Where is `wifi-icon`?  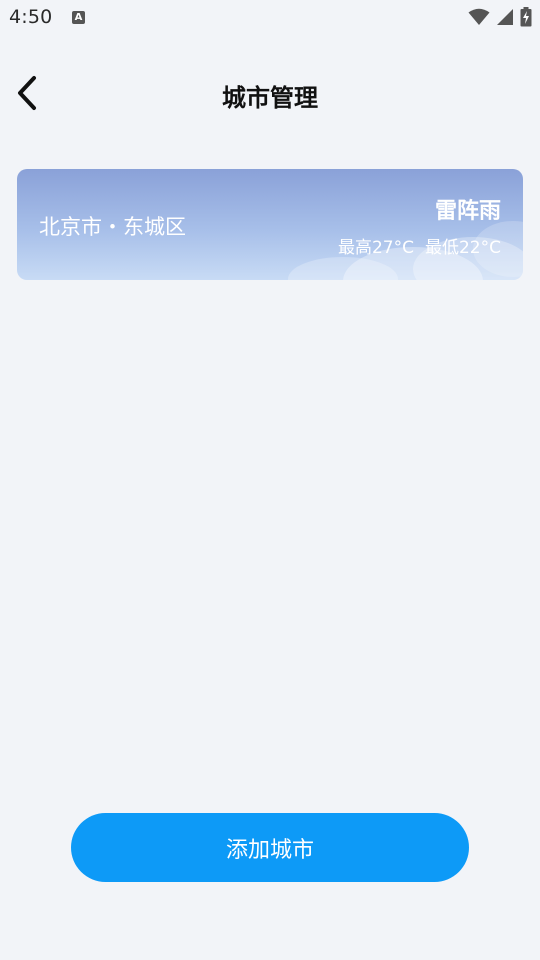
wifi-icon is located at coordinates (479, 16).